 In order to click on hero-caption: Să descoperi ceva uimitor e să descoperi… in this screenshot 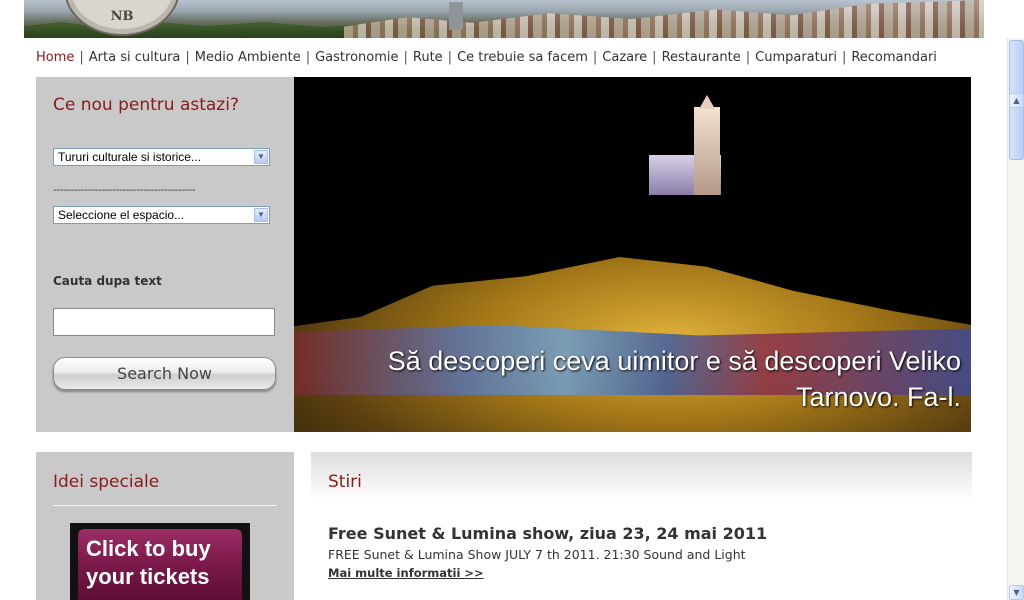, I will do `click(674, 379)`.